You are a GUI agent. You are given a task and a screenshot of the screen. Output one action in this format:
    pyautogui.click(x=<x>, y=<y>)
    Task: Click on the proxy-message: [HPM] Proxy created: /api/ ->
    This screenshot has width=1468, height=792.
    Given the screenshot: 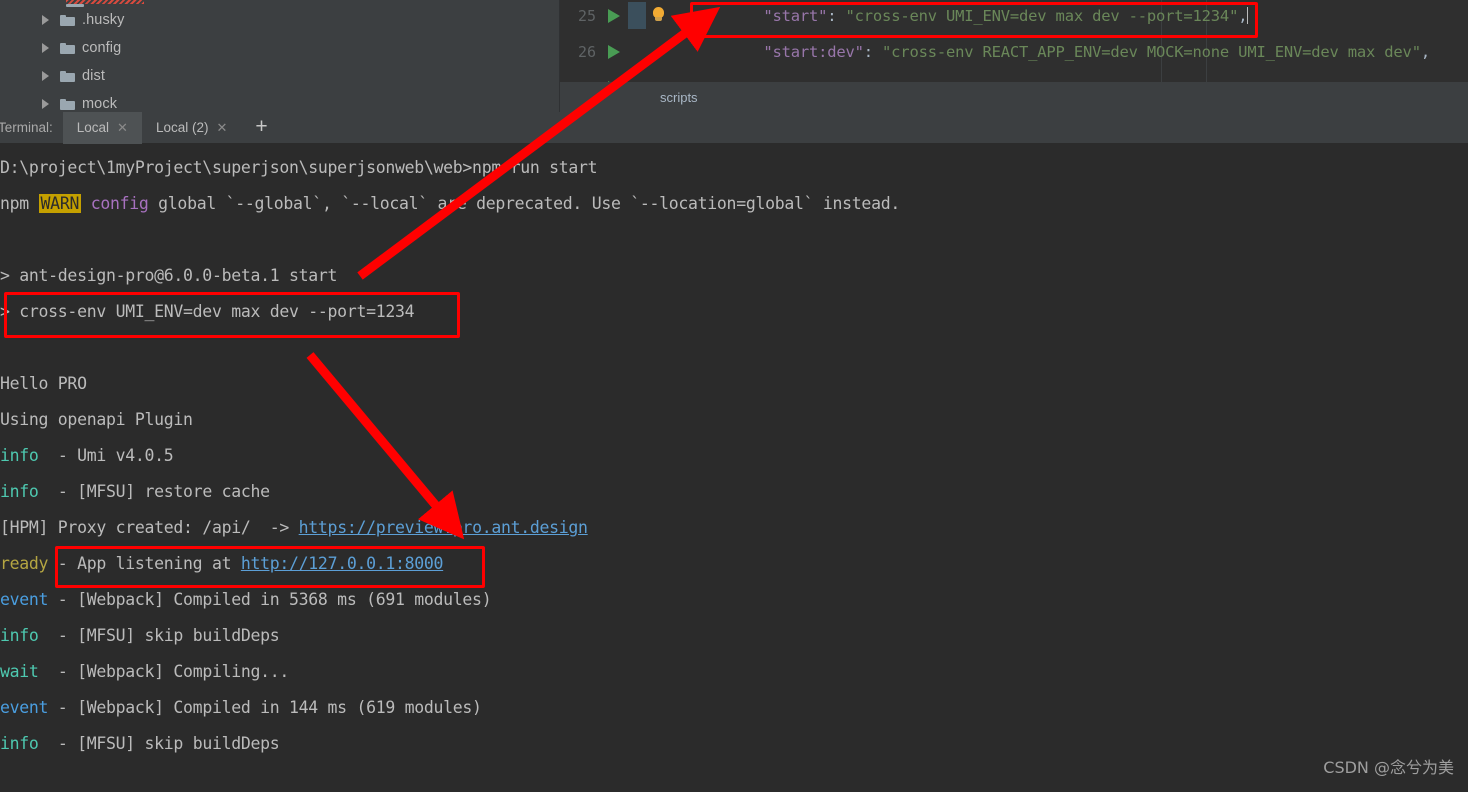 What is the action you would take?
    pyautogui.click(x=149, y=527)
    